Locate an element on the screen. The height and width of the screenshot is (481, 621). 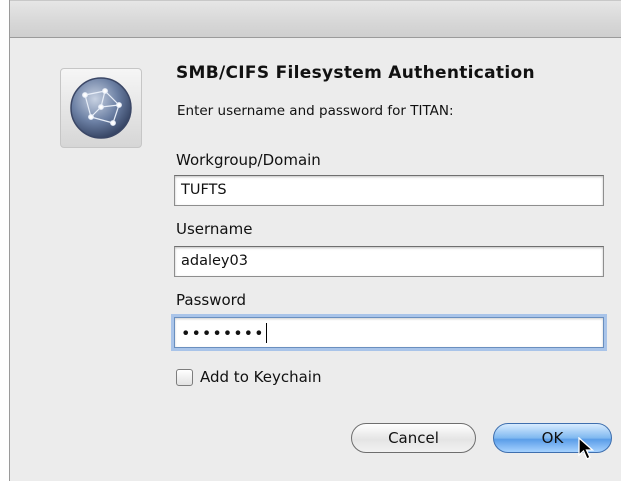
password-value: •••••••• is located at coordinates (223, 333).